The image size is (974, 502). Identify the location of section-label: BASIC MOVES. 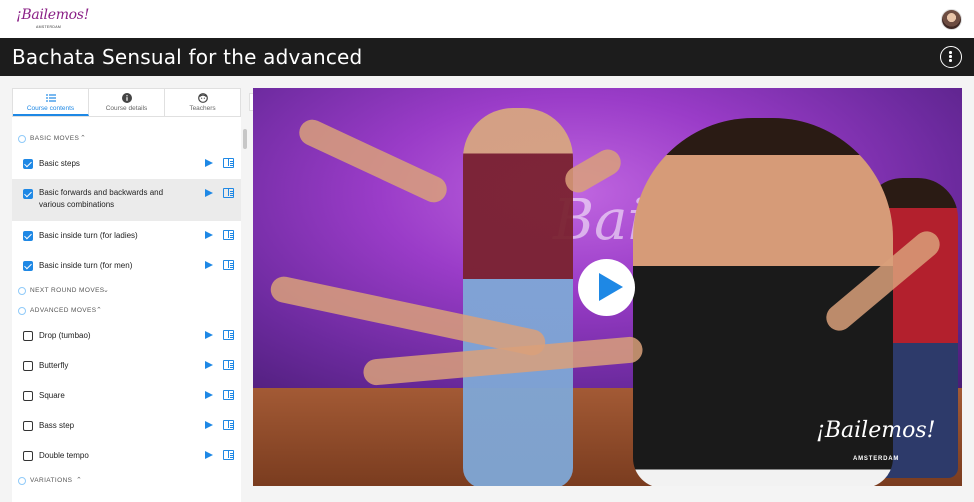
(55, 138).